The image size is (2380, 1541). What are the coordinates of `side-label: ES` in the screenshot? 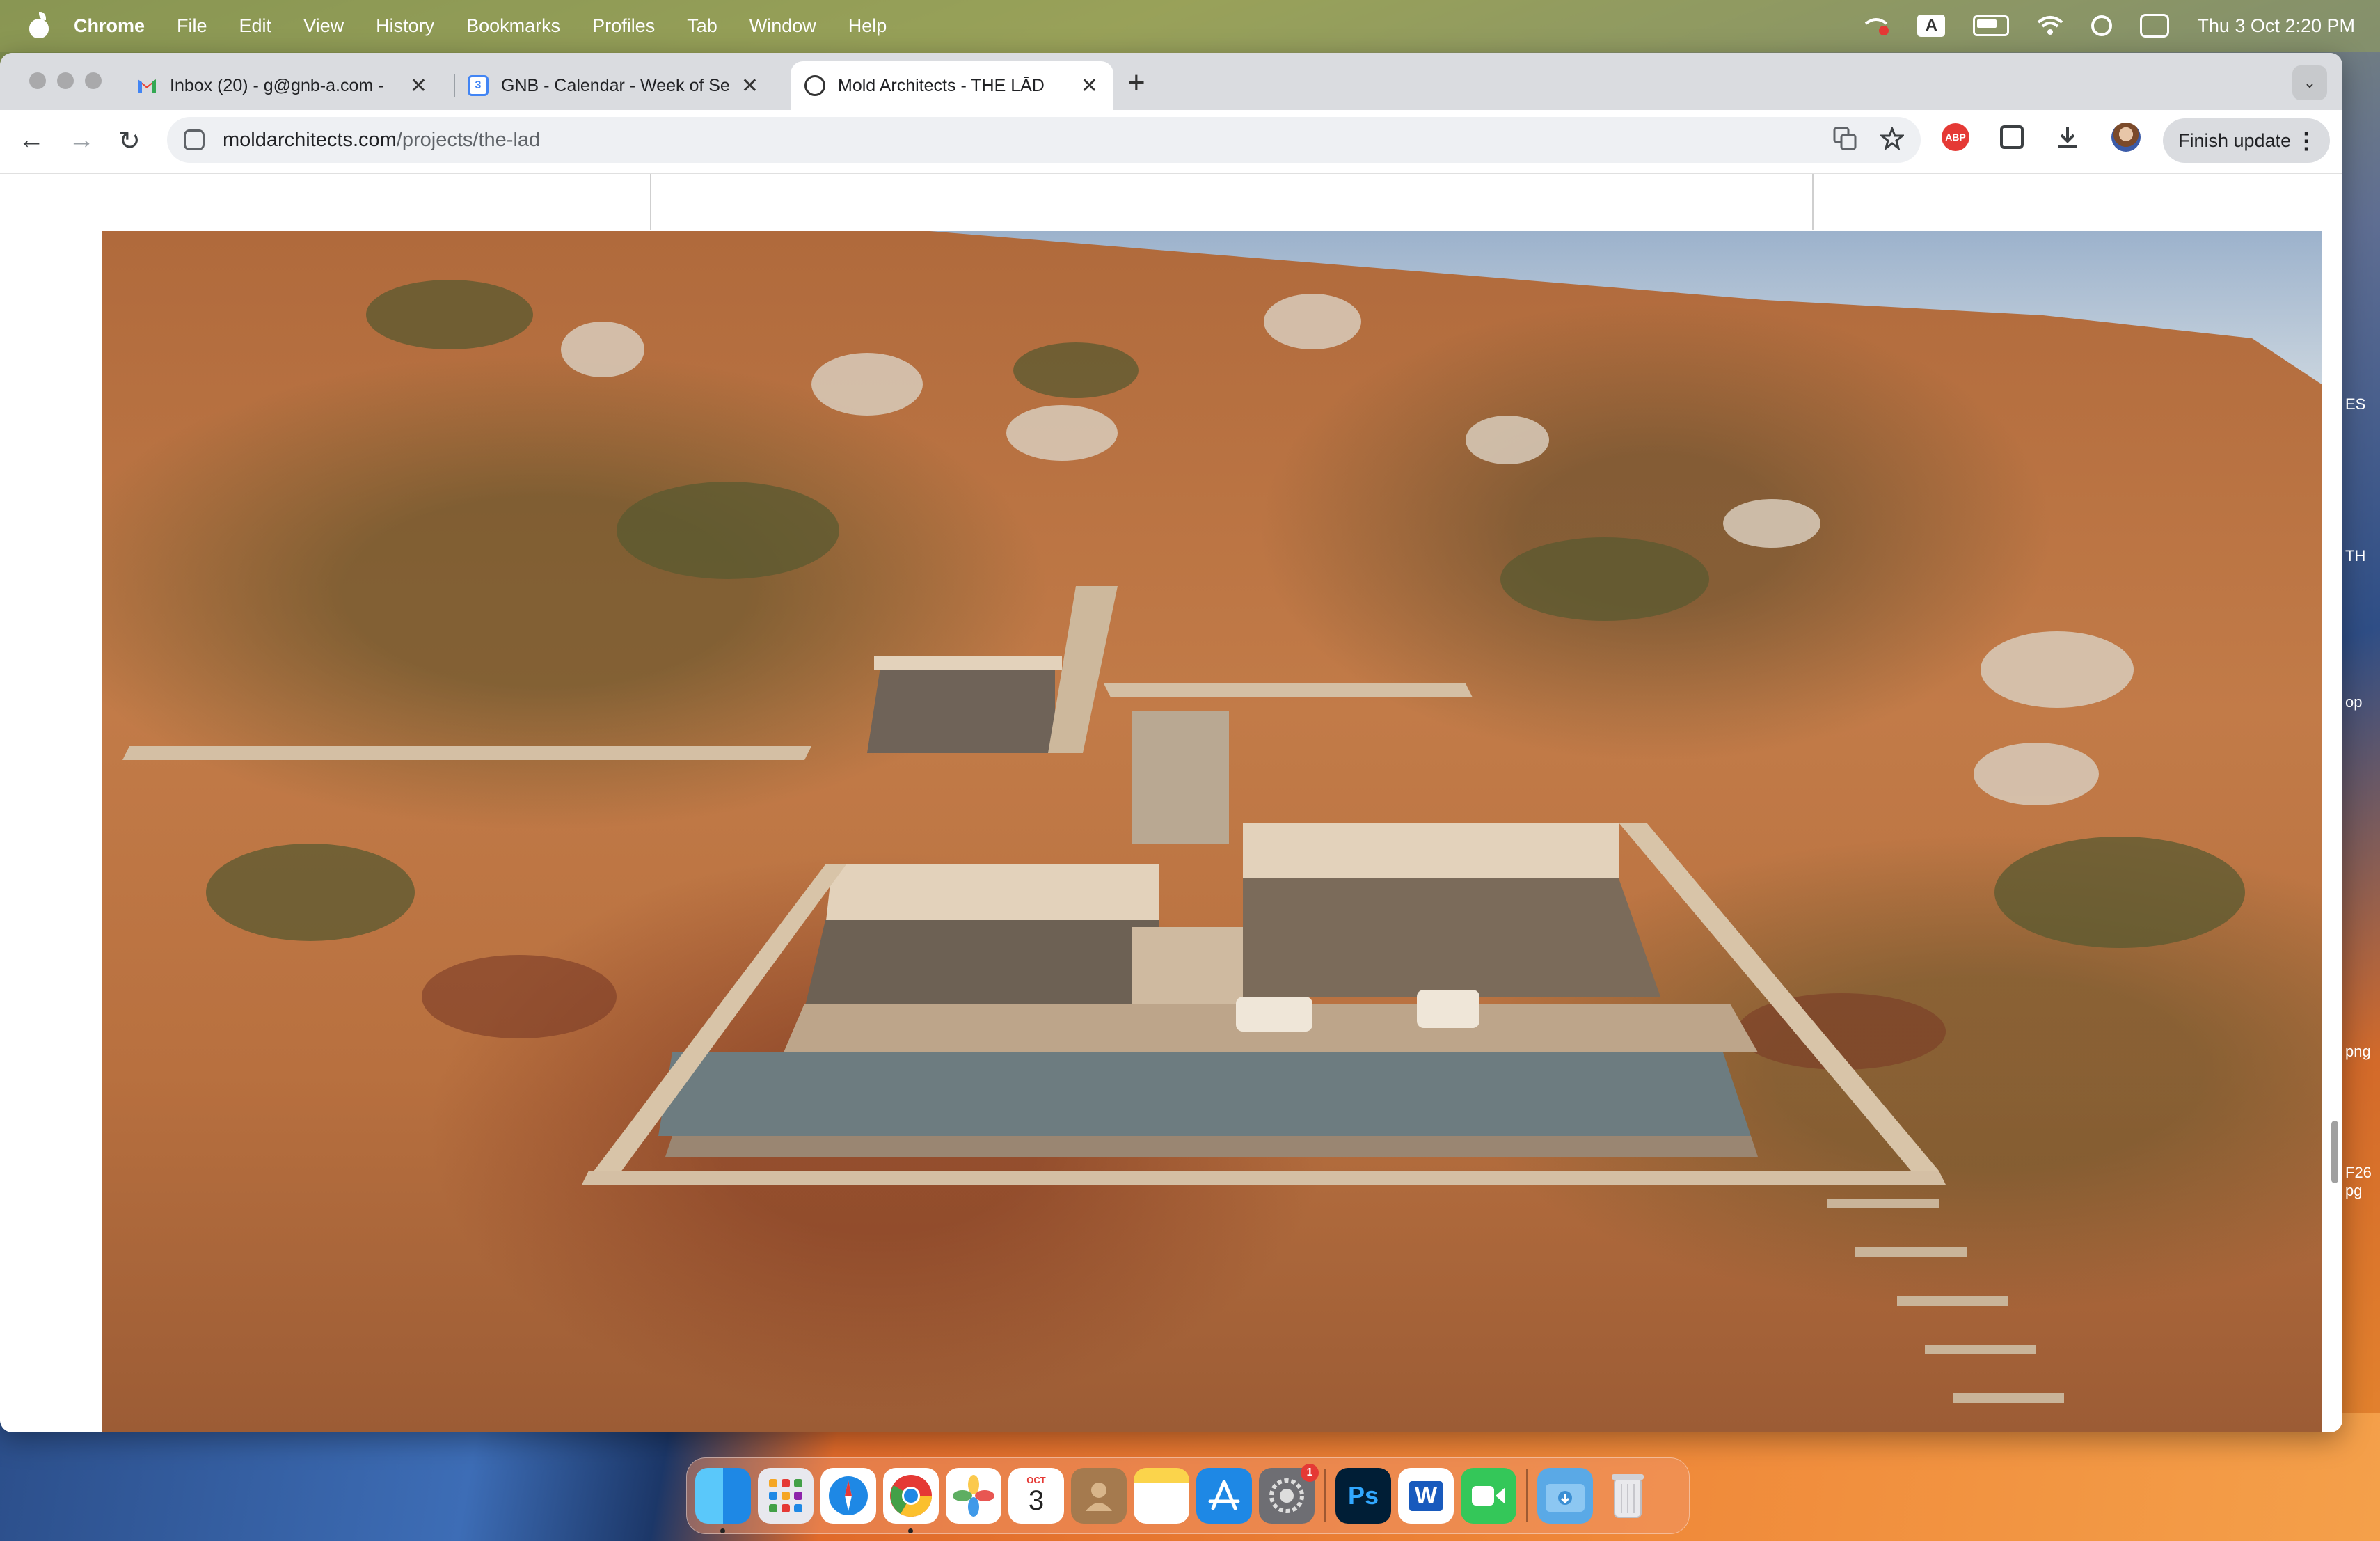 It's located at (2355, 404).